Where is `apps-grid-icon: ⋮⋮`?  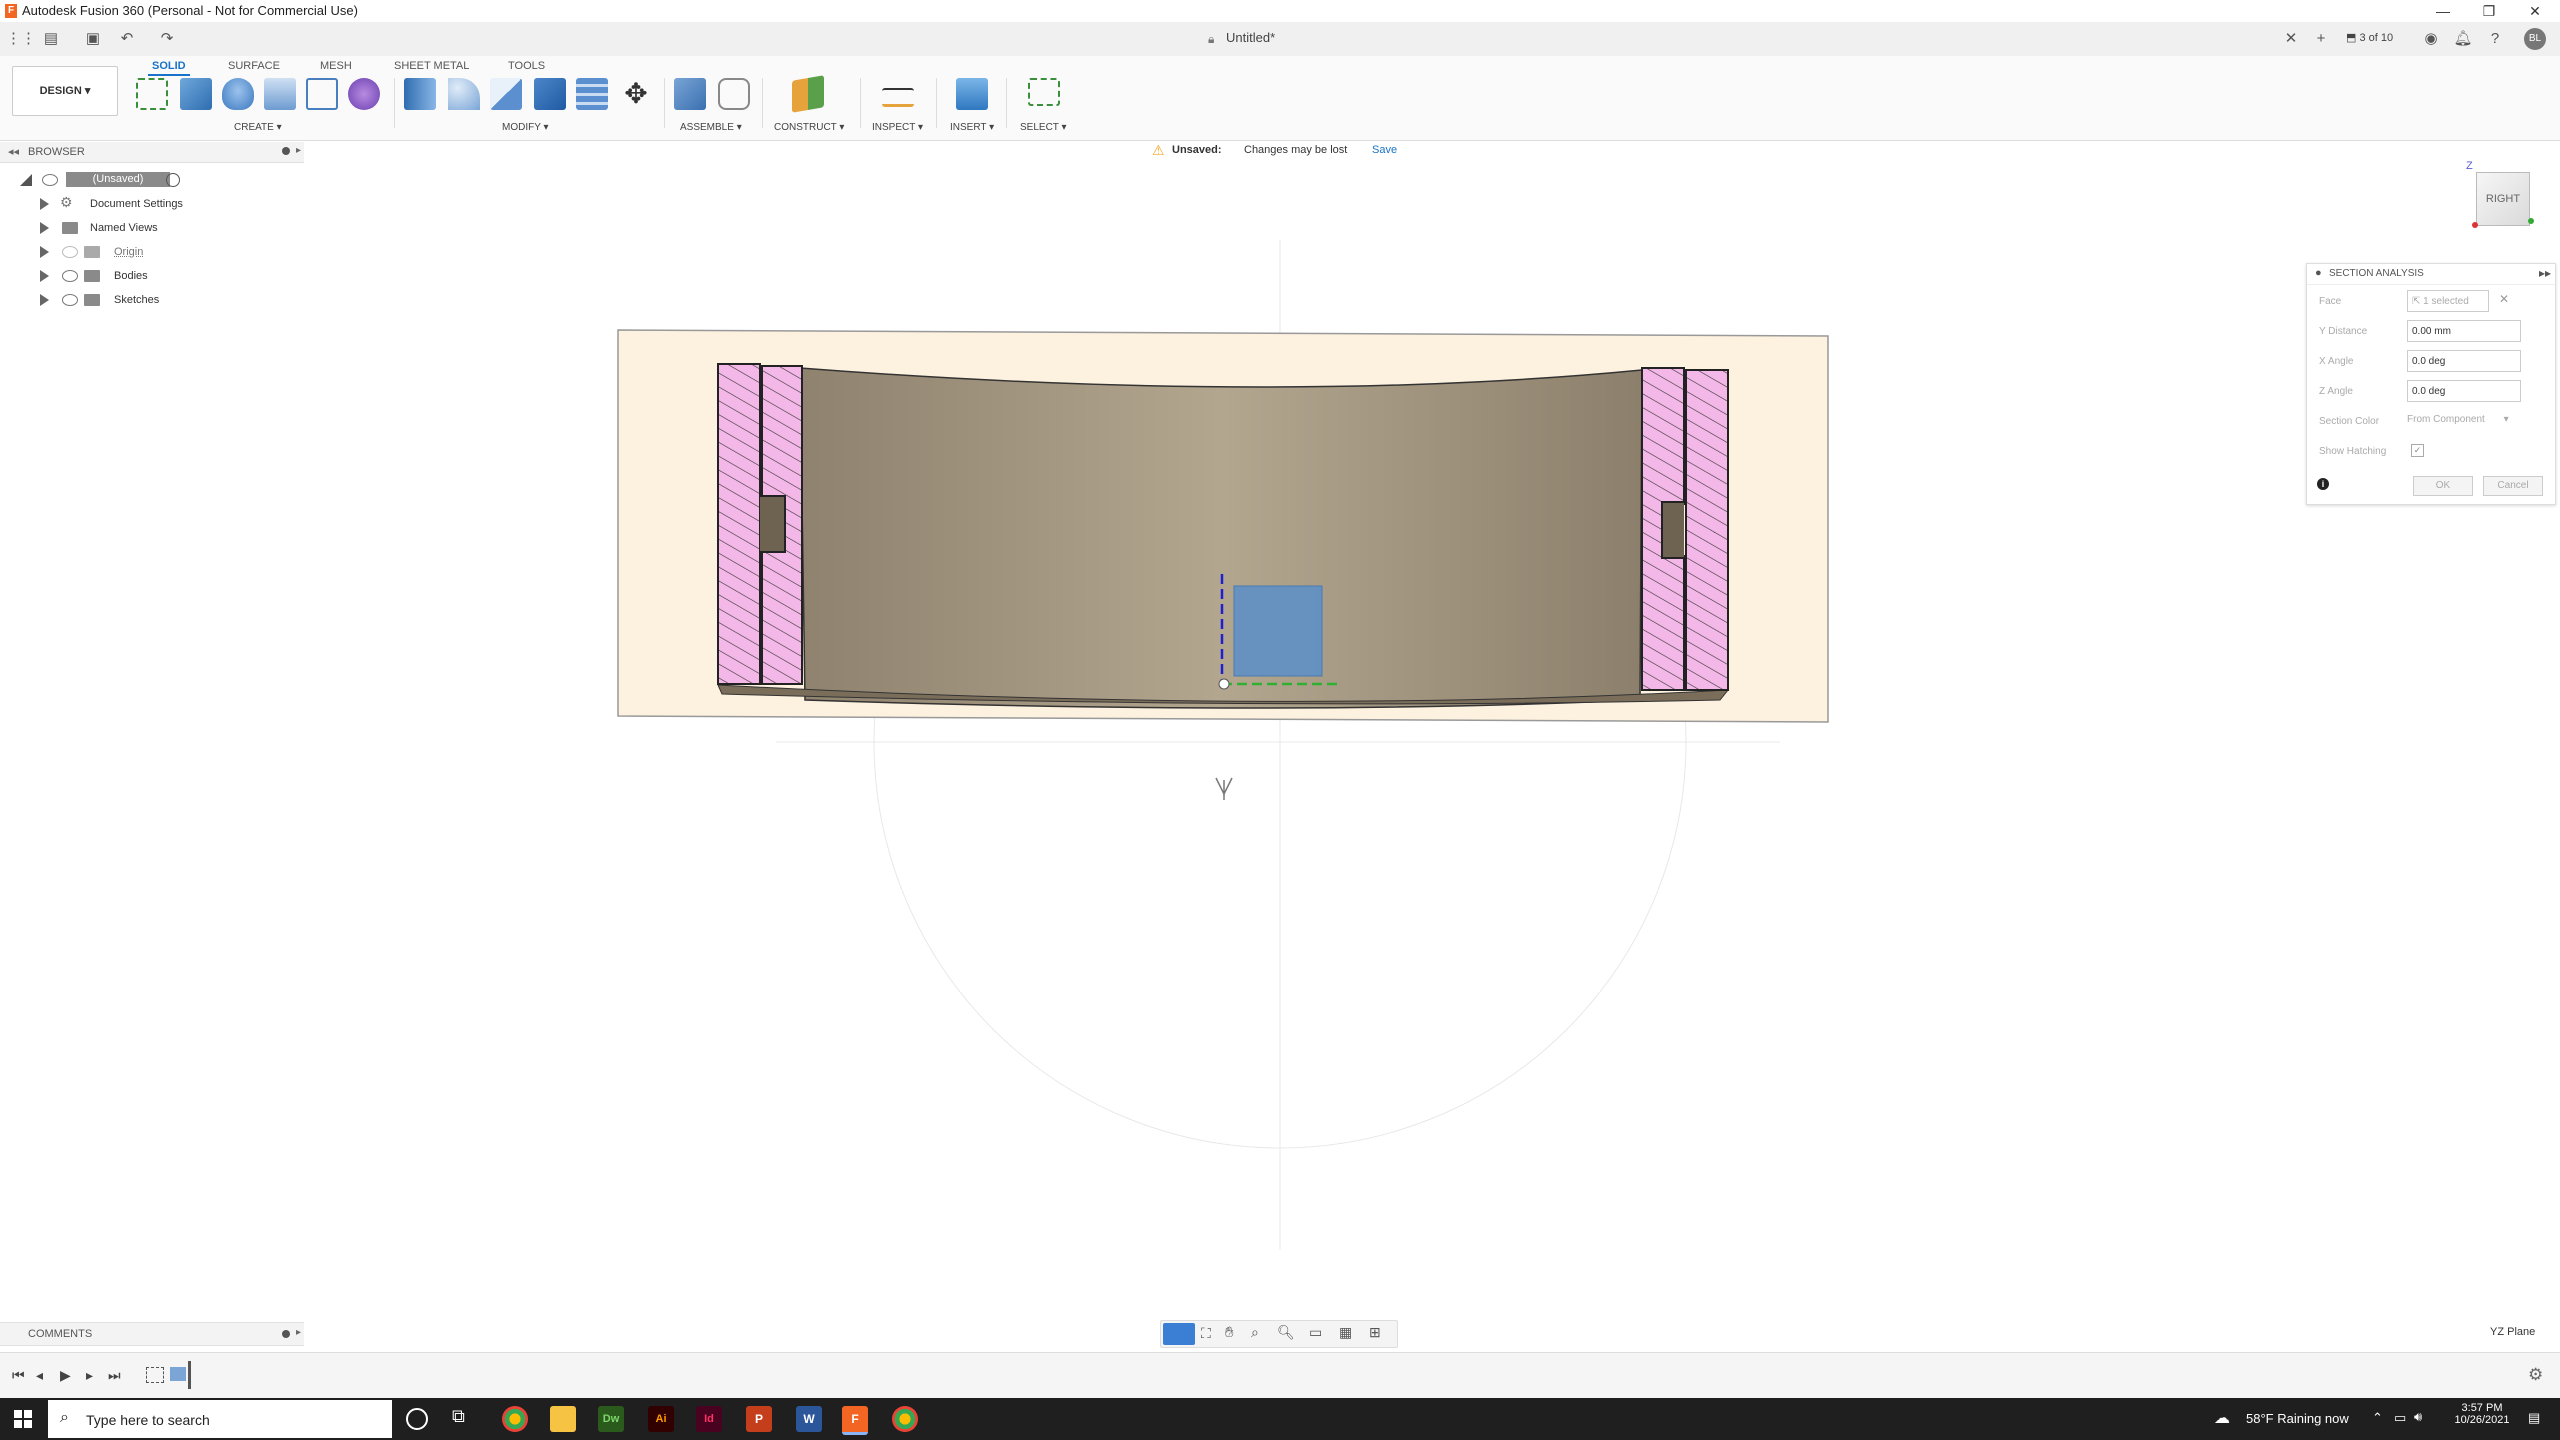
apps-grid-icon: ⋮⋮ is located at coordinates (21, 39).